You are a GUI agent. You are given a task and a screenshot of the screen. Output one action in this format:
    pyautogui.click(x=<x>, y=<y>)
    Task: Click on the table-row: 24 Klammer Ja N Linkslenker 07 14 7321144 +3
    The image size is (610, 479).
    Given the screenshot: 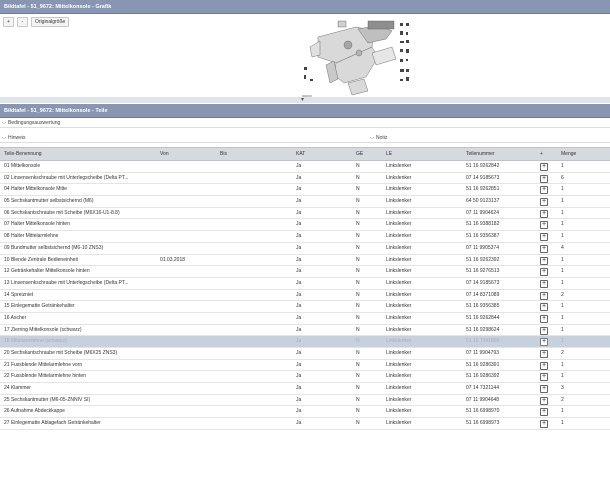 What is the action you would take?
    pyautogui.click(x=305, y=389)
    